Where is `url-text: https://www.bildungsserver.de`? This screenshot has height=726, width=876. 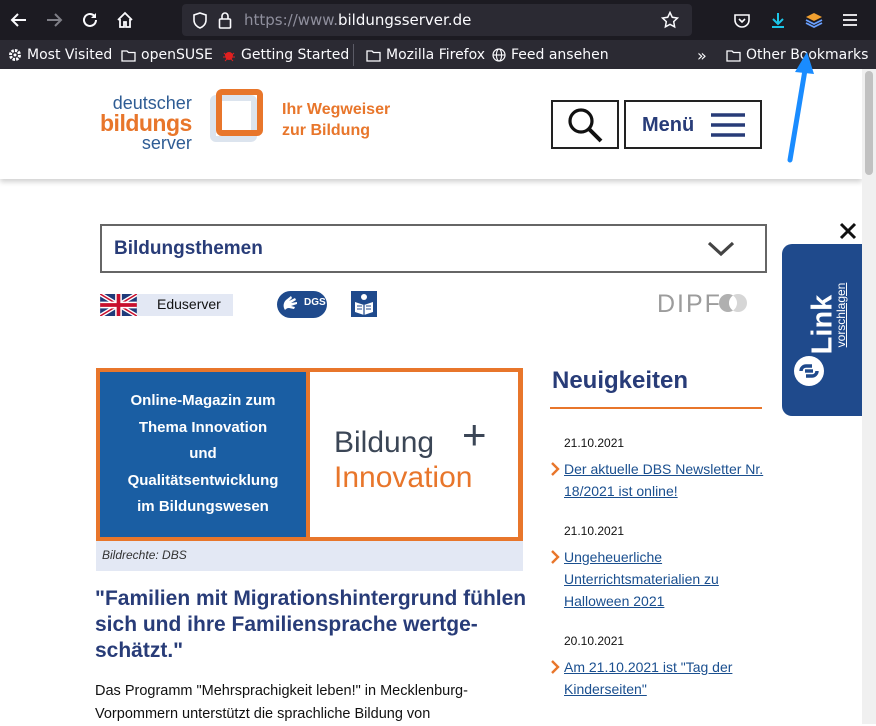 url-text: https://www.bildungsserver.de is located at coordinates (357, 20).